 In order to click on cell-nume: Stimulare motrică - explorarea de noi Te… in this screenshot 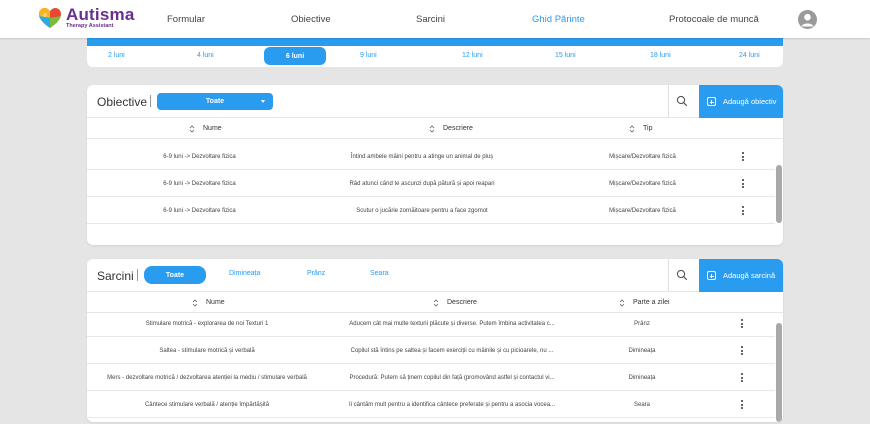, I will do `click(207, 323)`.